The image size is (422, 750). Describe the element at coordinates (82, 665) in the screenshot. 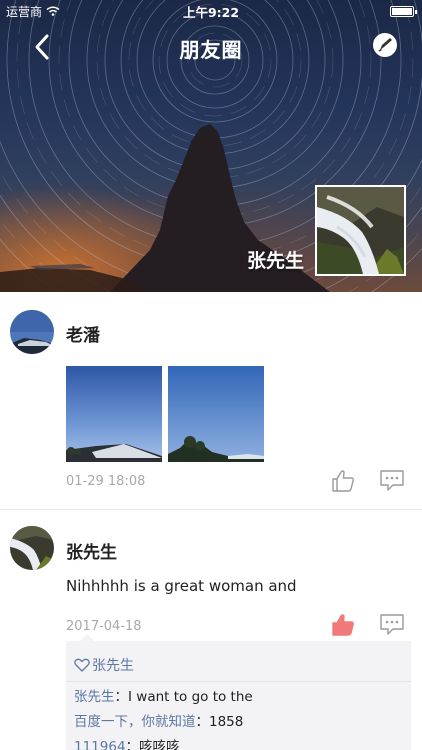

I see `heart-icon` at that location.